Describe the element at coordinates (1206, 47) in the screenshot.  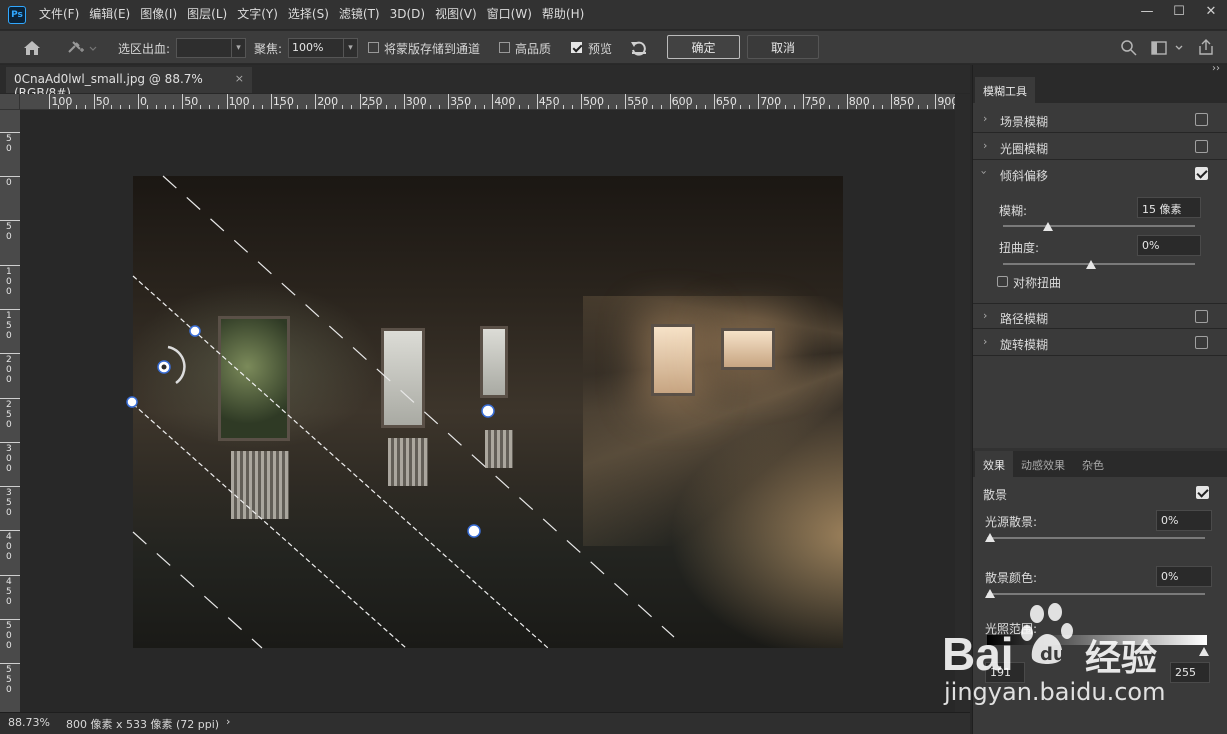
I see `share-icon` at that location.